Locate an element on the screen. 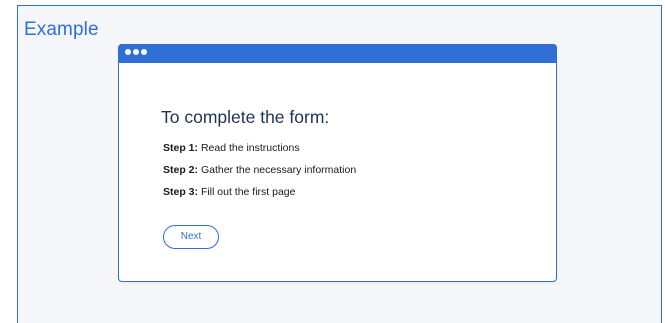 Image resolution: width=665 pixels, height=323 pixels. step-item: Step 2: Gather the necessary information is located at coordinates (259, 170).